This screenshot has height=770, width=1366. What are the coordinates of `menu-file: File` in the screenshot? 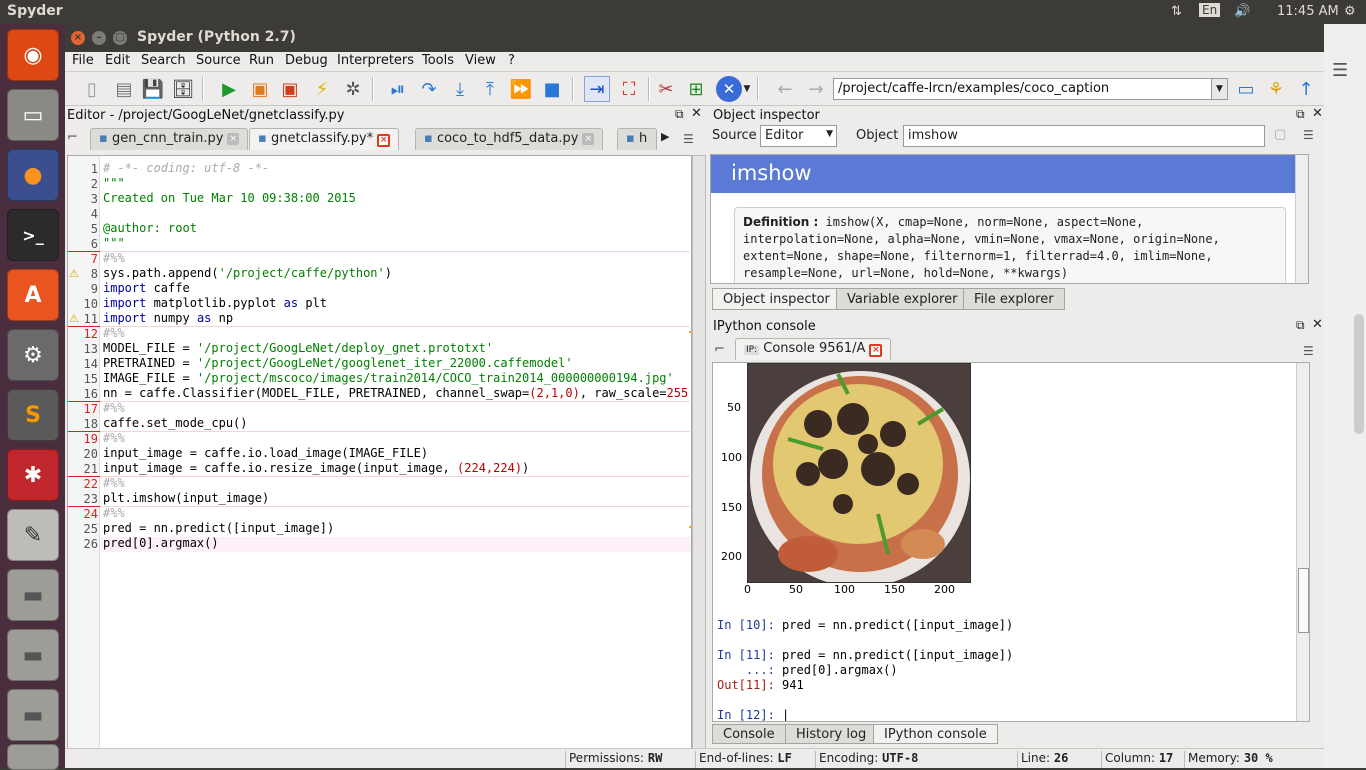 It's located at (83, 60).